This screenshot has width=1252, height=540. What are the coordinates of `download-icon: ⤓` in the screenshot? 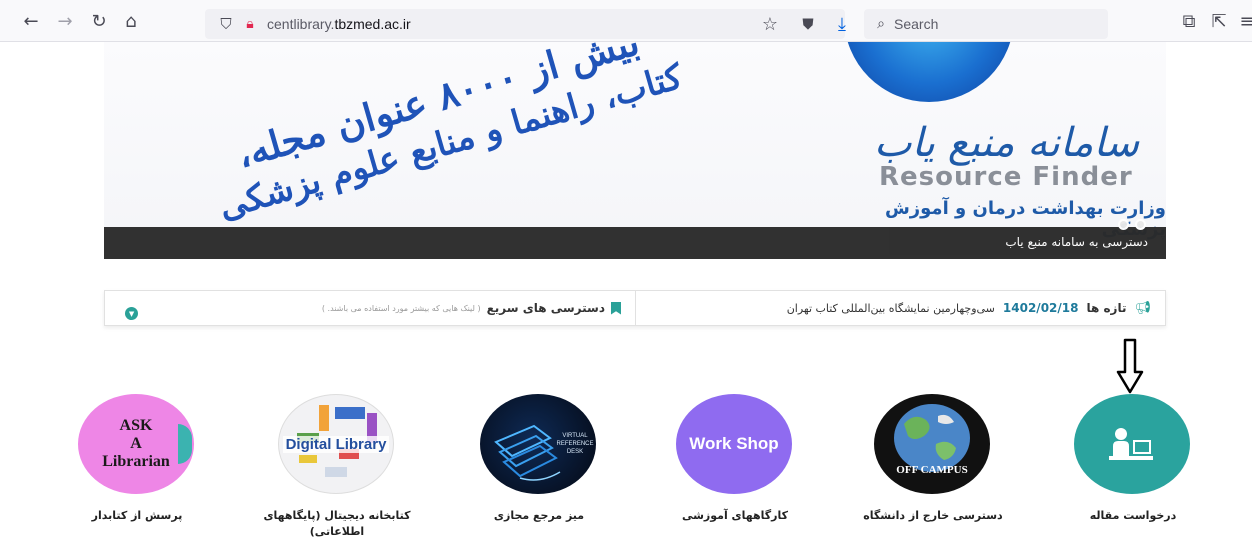 It's located at (842, 24).